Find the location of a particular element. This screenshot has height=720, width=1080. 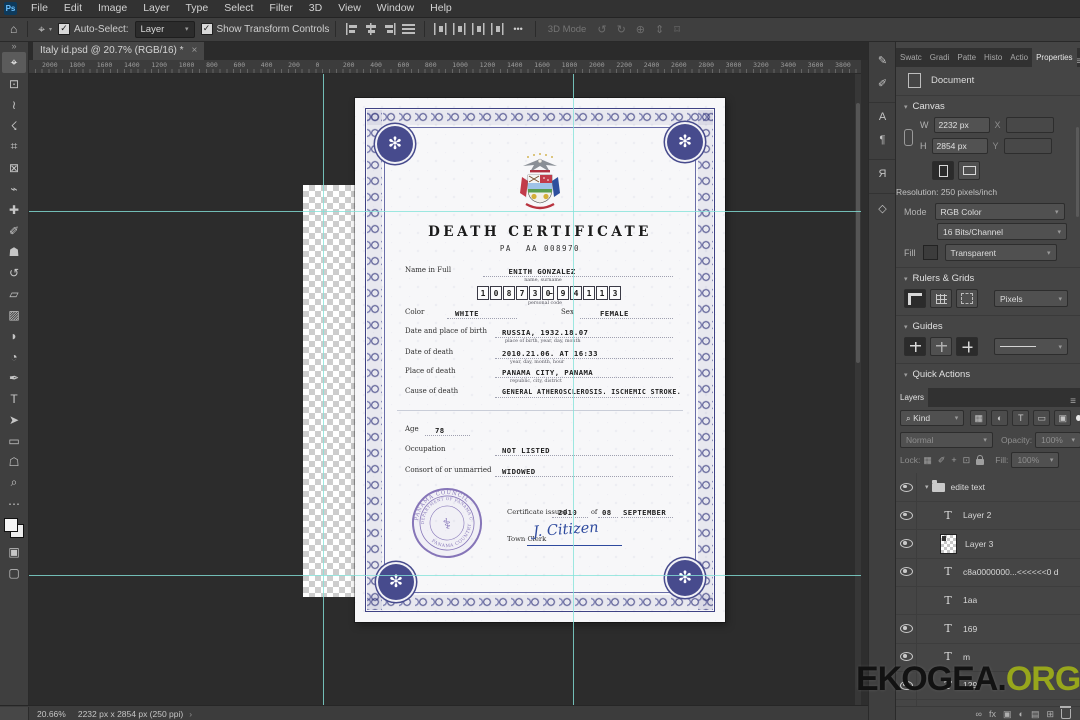

distribute-left-icon is located at coordinates (479, 29).